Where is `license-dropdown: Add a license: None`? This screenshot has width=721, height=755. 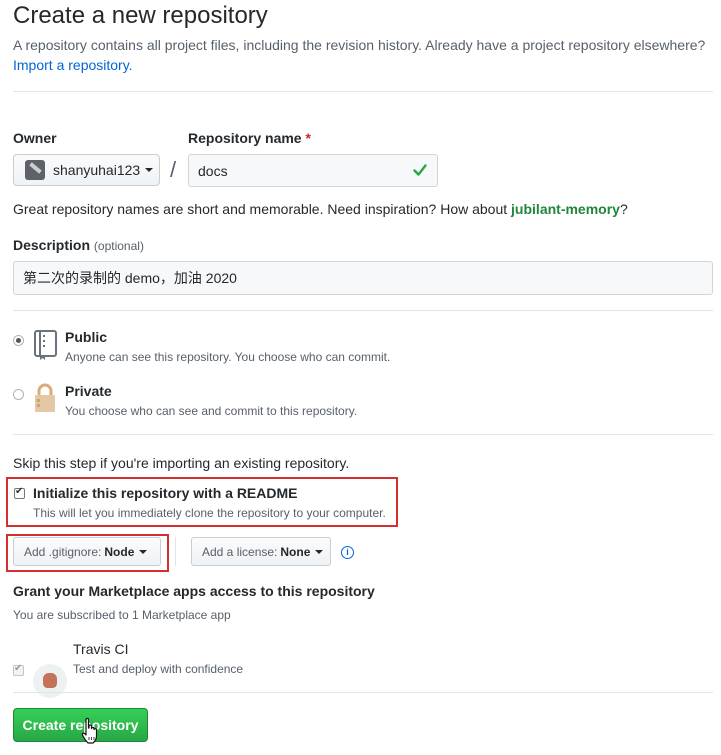
license-dropdown: Add a license: None is located at coordinates (261, 551).